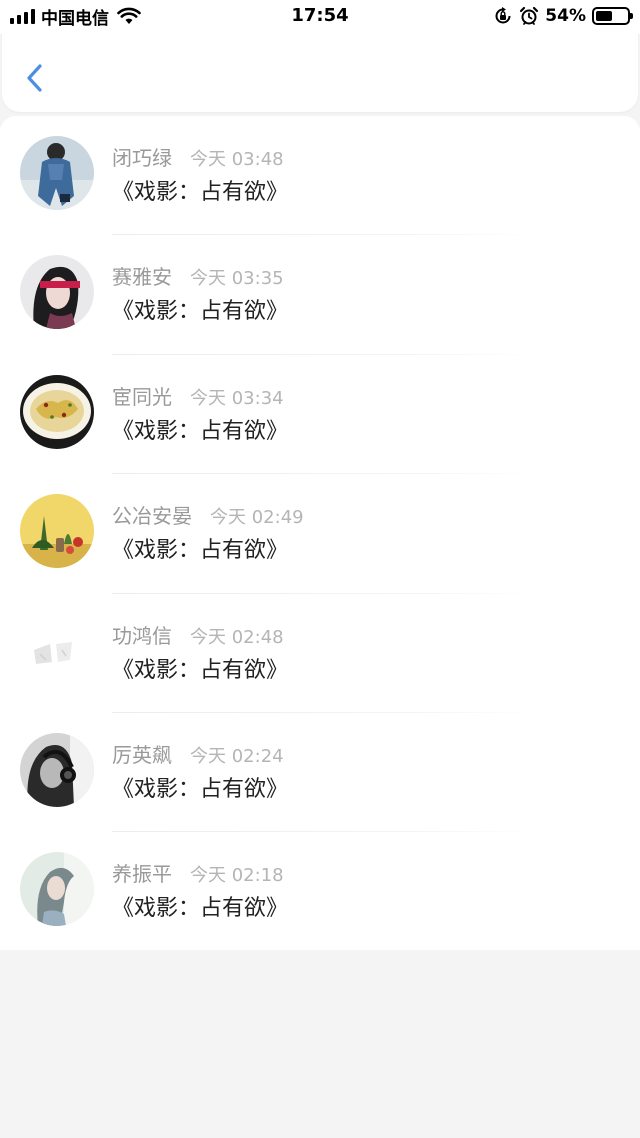 Image resolution: width=640 pixels, height=1138 pixels. I want to click on list-item: 养振平 今天 02:18 《戏影：占有欲》, so click(320, 891).